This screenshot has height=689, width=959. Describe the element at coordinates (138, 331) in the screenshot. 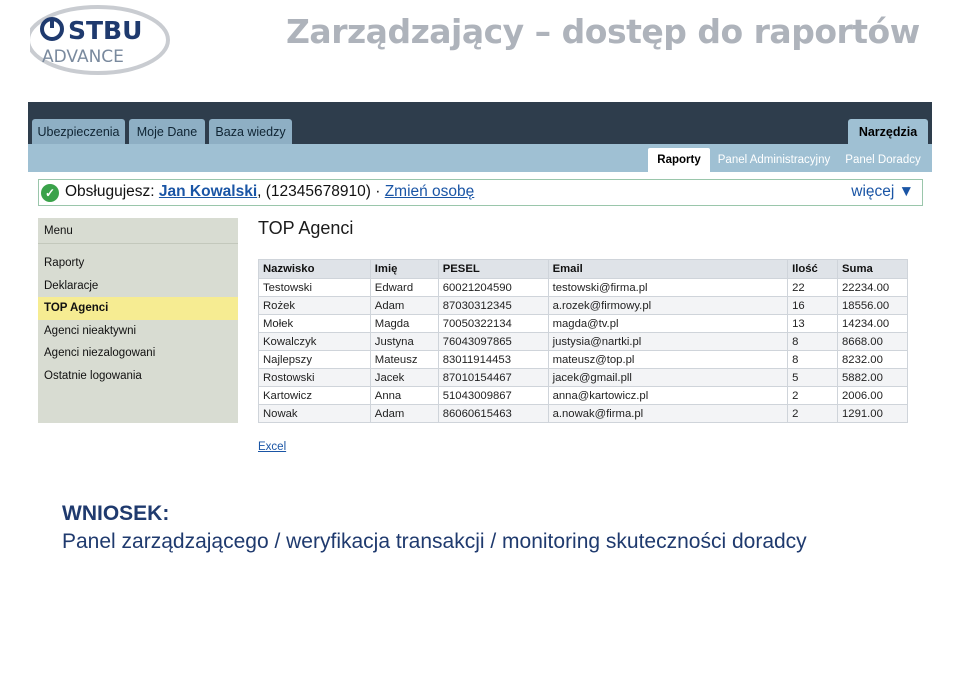

I see `menu-item-agenci-nieaktywni: Agenci nieaktywni` at that location.